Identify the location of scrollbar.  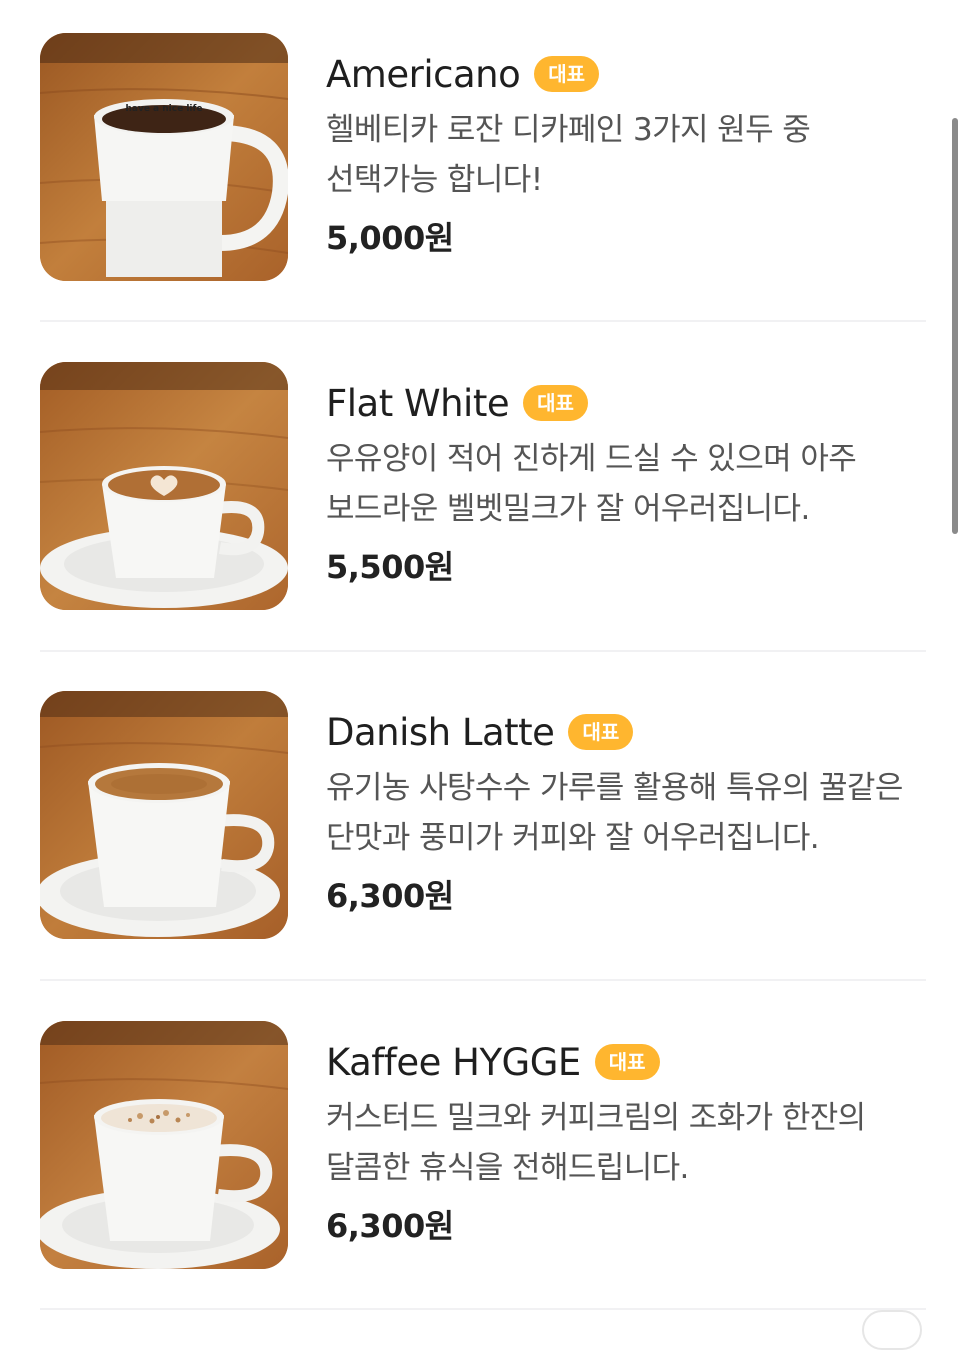
(955, 326).